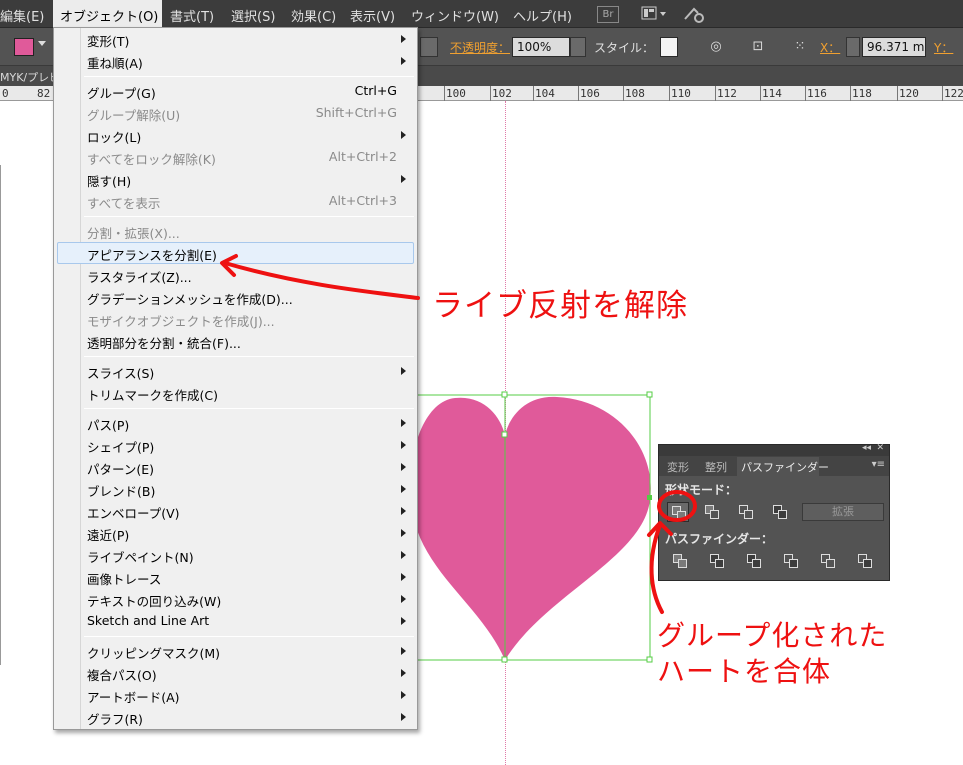  Describe the element at coordinates (656, 568) in the screenshot. I see `arrow-to-unite-button` at that location.